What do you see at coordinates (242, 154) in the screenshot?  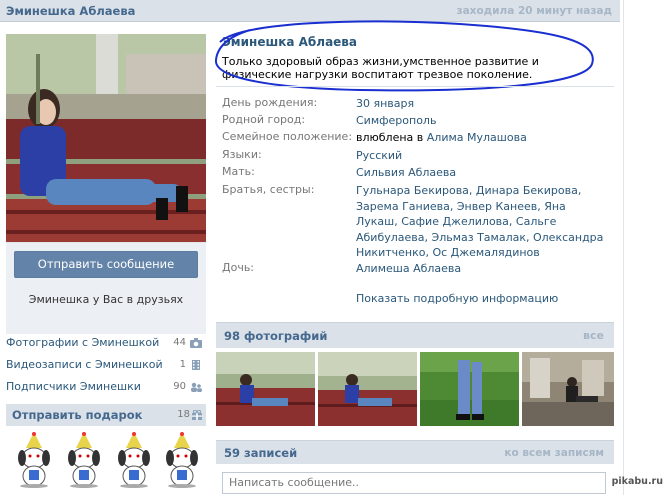 I see `info-label: Языки:` at bounding box center [242, 154].